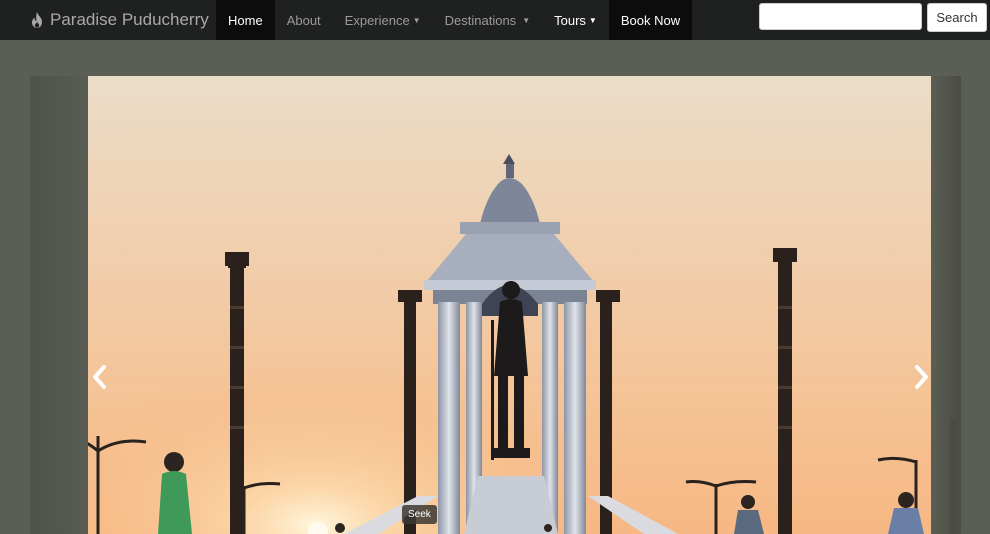 This screenshot has width=990, height=534. What do you see at coordinates (377, 20) in the screenshot?
I see `nav-experience-label: Experience` at bounding box center [377, 20].